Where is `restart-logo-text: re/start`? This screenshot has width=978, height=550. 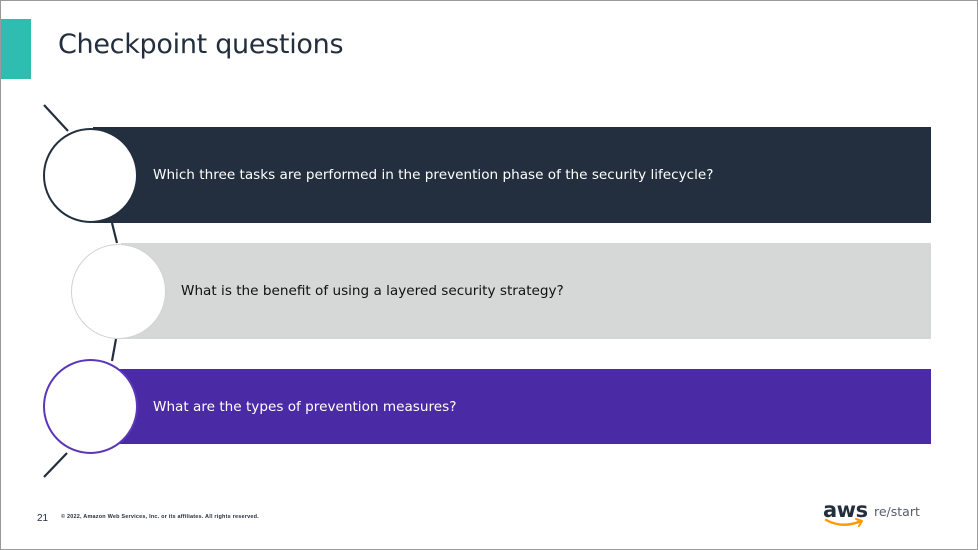 restart-logo-text: re/start is located at coordinates (897, 511).